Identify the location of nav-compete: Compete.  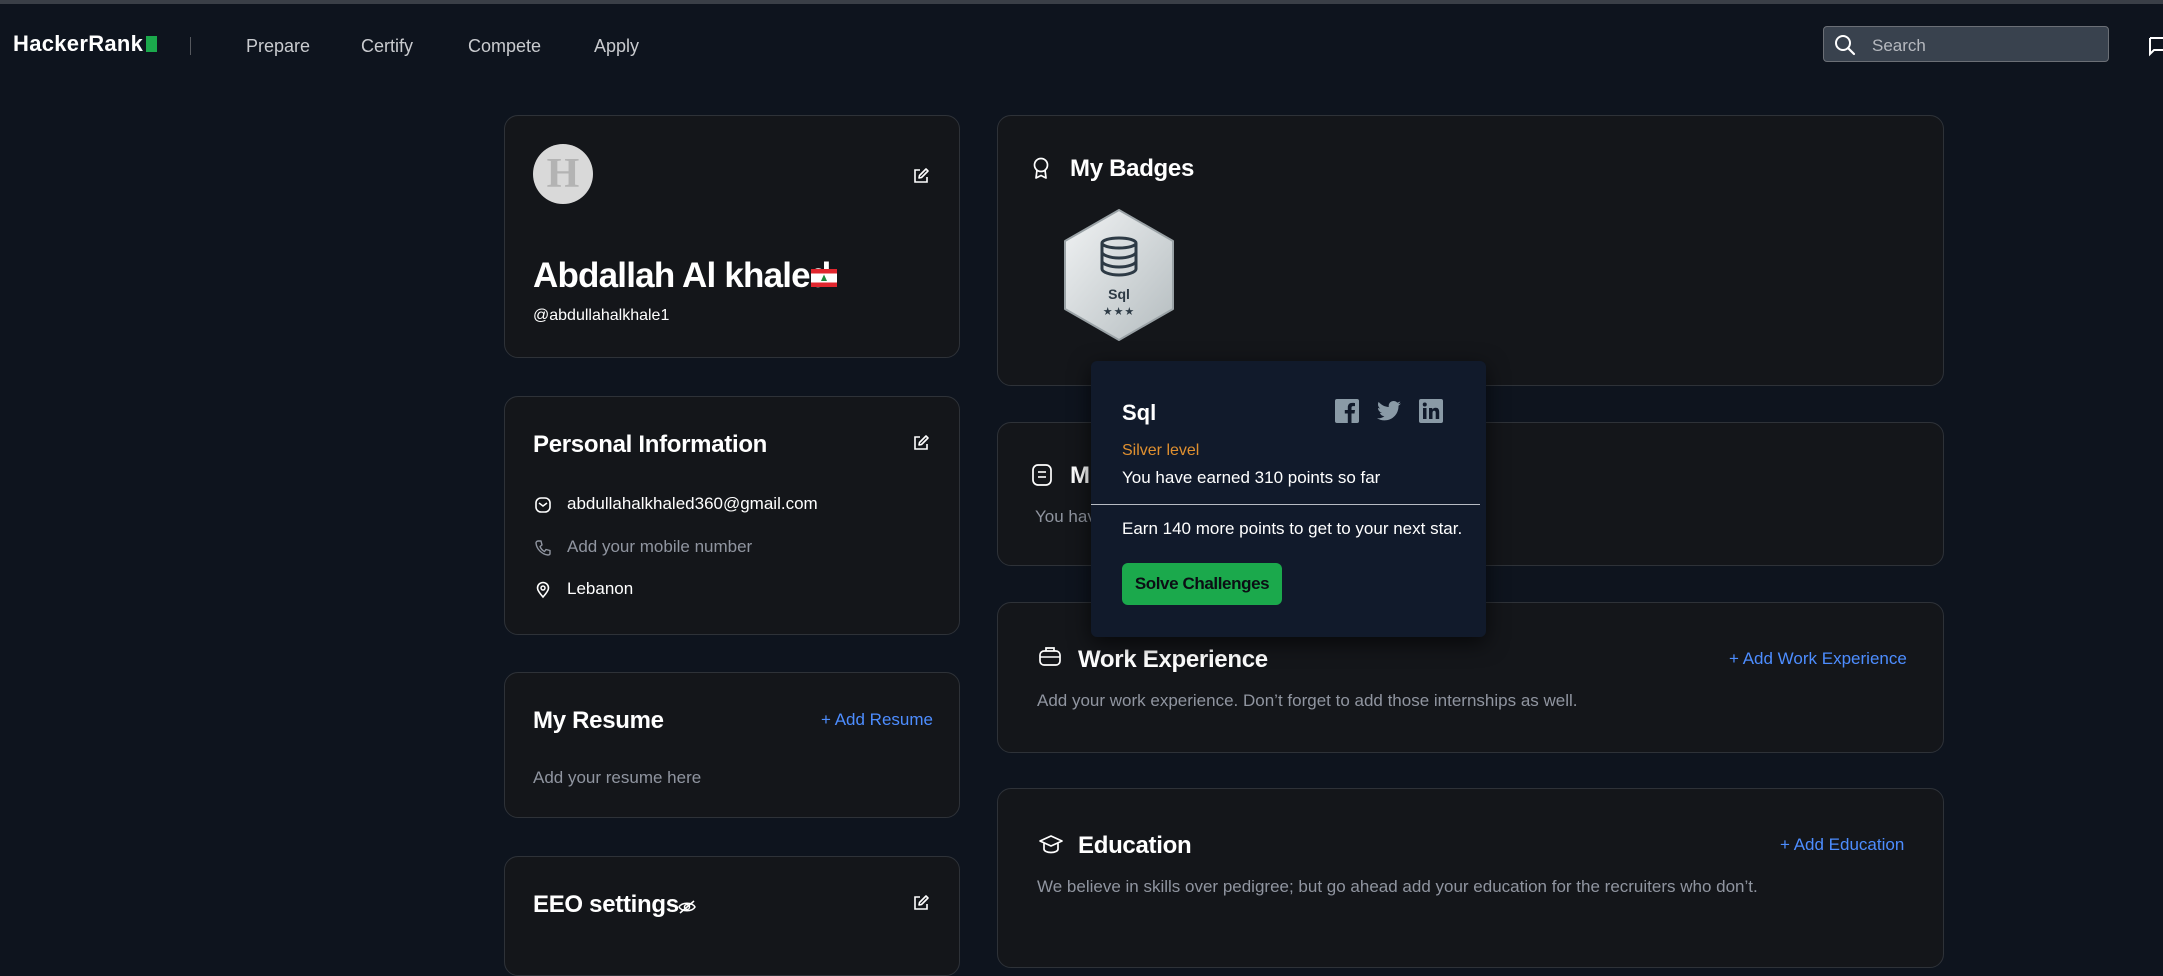
(504, 46).